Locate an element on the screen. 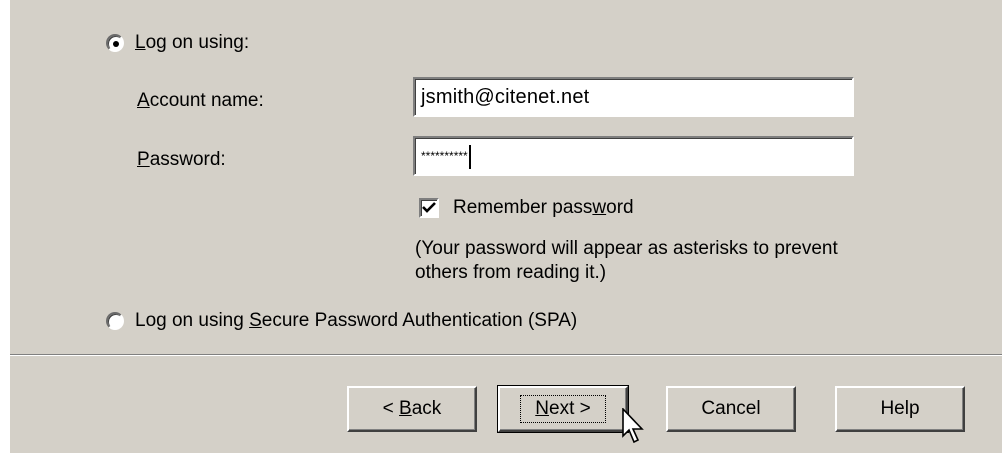 Image resolution: width=1002 pixels, height=453 pixels. spa-label-b: ecure Password Authentication (SPA) is located at coordinates (419, 320).